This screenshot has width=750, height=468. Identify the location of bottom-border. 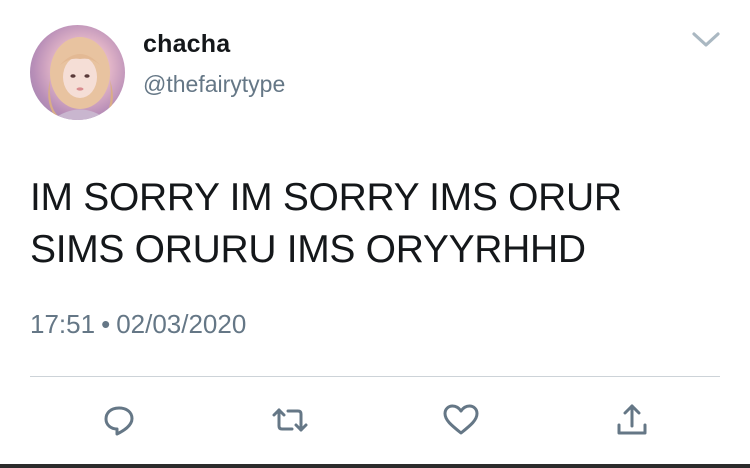
(375, 466).